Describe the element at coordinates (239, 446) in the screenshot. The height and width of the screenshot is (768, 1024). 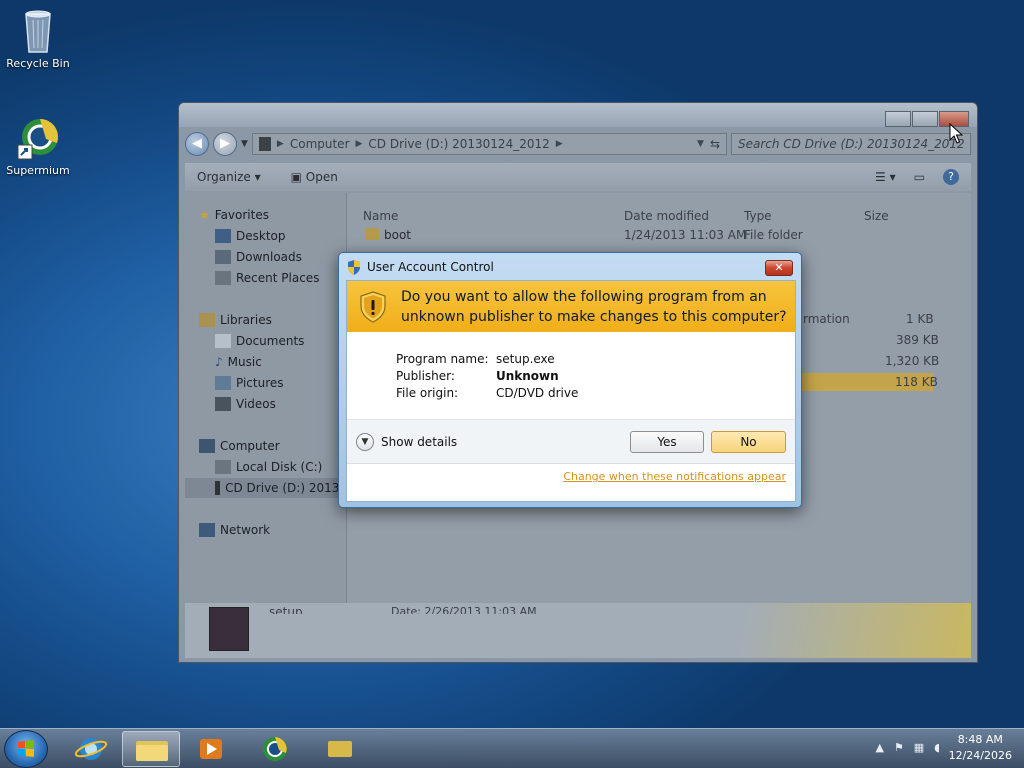
I see `nav-computer: Computer` at that location.